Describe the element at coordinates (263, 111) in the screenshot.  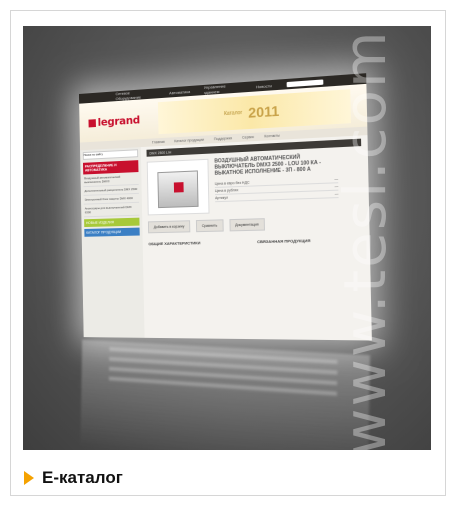
I see `banner-year: 2011` at that location.